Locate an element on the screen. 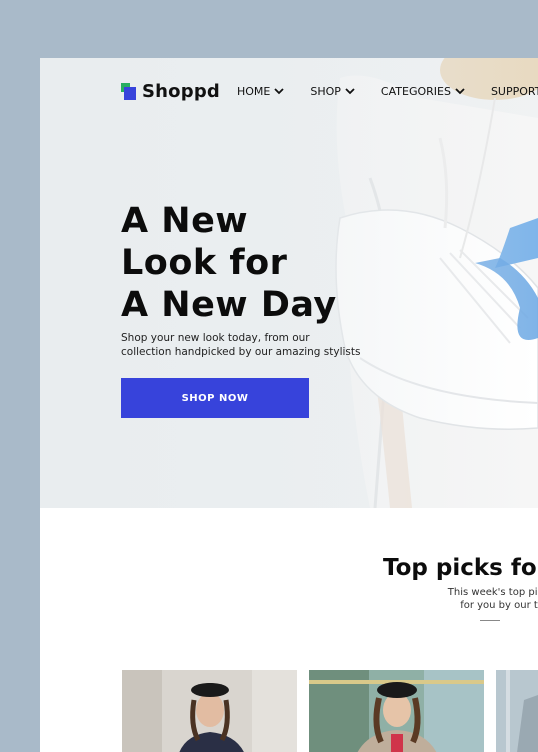 The width and height of the screenshot is (538, 752). top-navigation: Shoppd HOME SHOP CATEGORIES SUPPORT is located at coordinates (329, 91).